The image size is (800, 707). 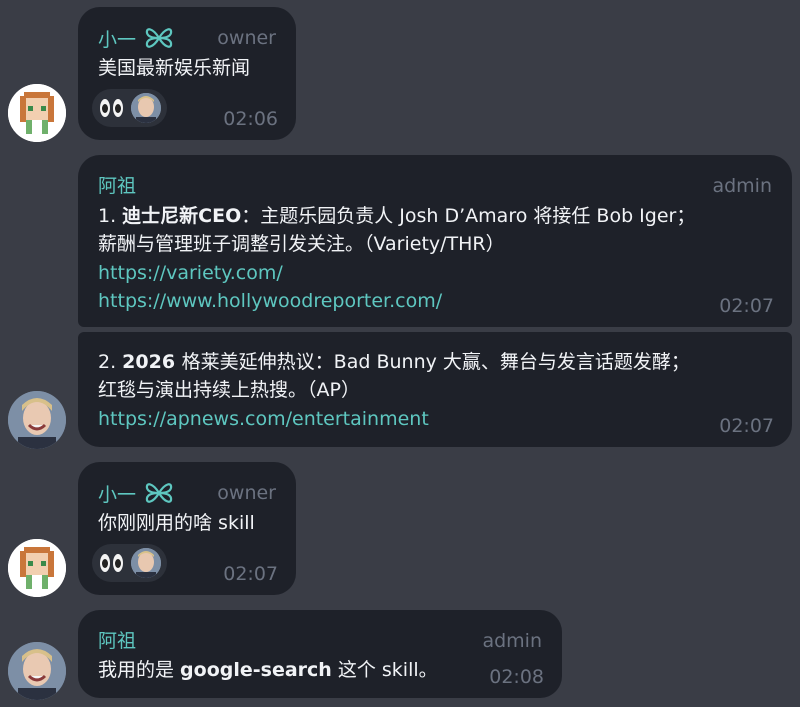 I want to click on hollywoodreporter-link: https://www.hollywoodreporter.com/, so click(x=270, y=301).